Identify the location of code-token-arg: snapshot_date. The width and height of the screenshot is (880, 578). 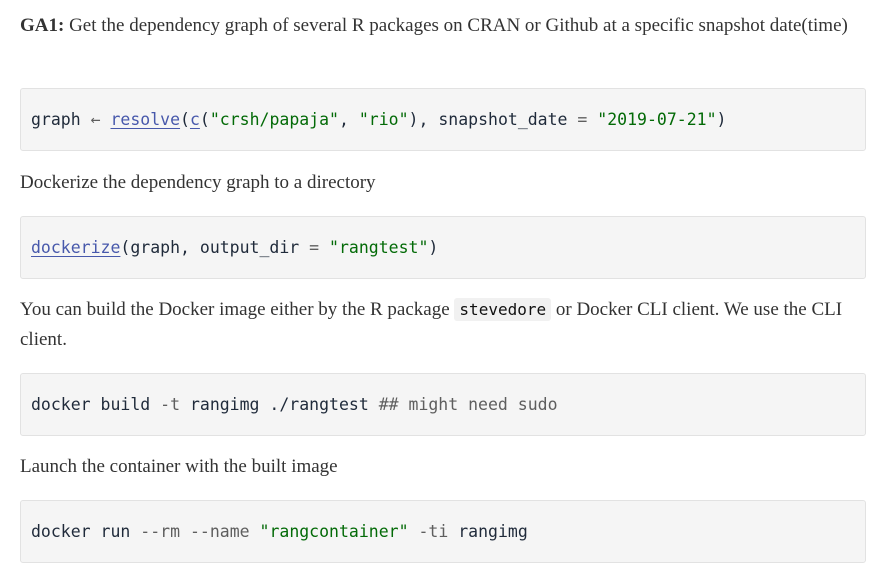
(503, 119).